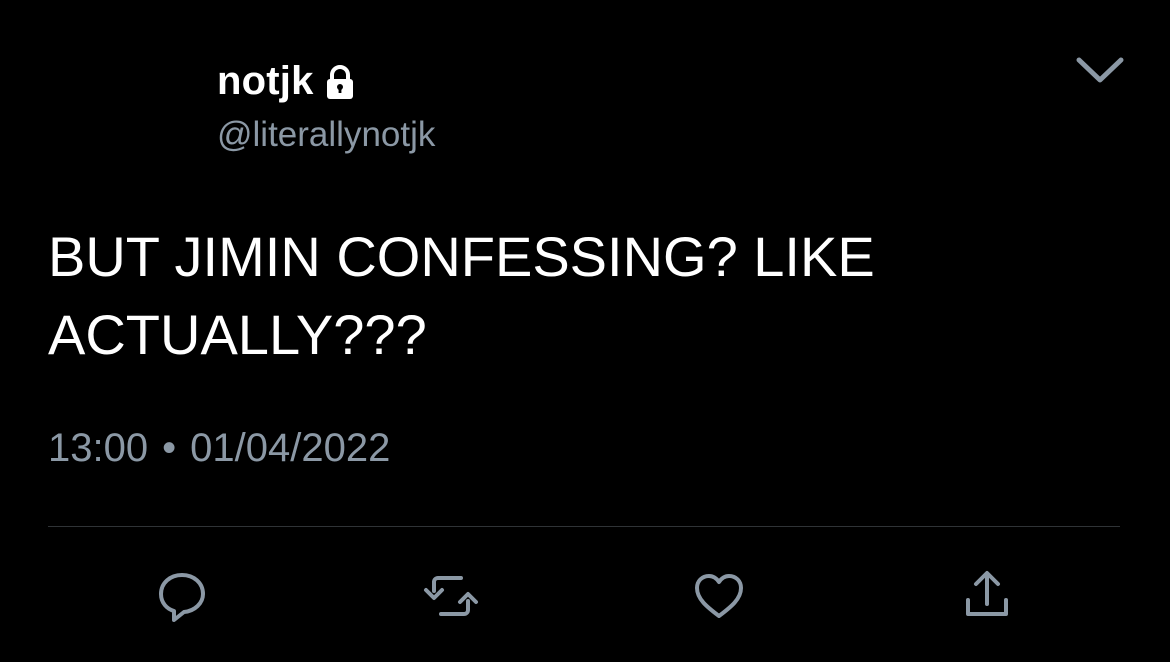 This screenshot has width=1170, height=662. I want to click on retweet-button, so click(451, 596).